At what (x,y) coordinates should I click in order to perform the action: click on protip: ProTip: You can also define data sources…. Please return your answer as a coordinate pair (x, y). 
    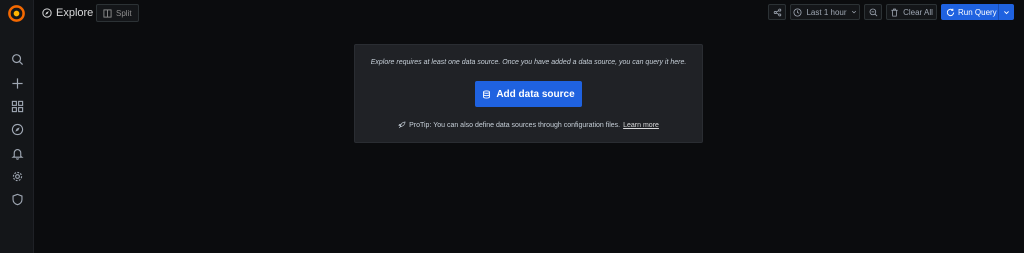
    Looking at the image, I should click on (528, 125).